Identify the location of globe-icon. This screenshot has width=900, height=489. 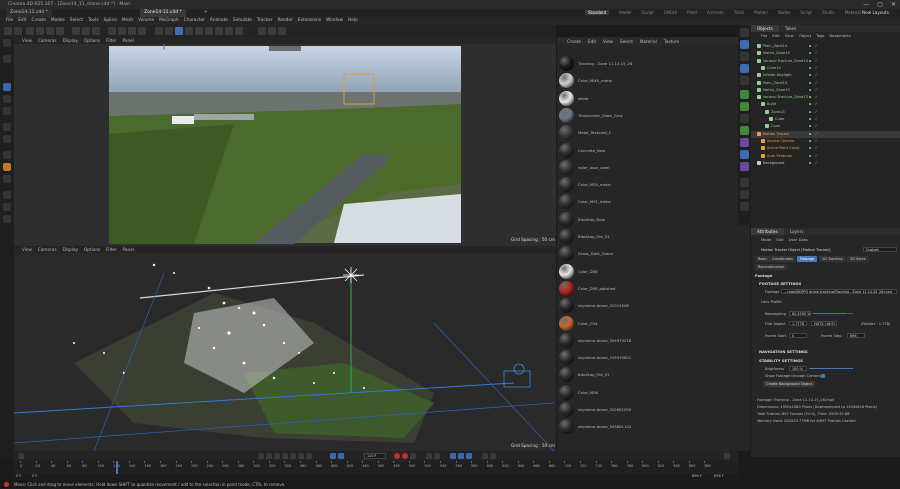
(744, 68).